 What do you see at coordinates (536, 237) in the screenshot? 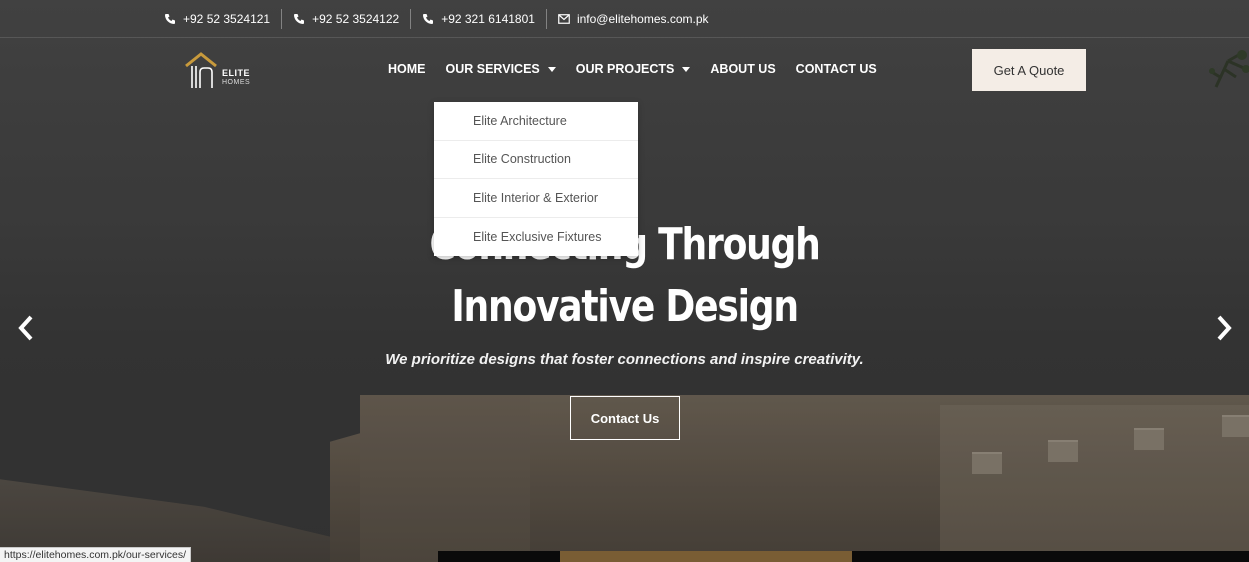
I see `dropdown-item-elite-exclusive-fixtures: Elite Exclusive Fixtures` at bounding box center [536, 237].